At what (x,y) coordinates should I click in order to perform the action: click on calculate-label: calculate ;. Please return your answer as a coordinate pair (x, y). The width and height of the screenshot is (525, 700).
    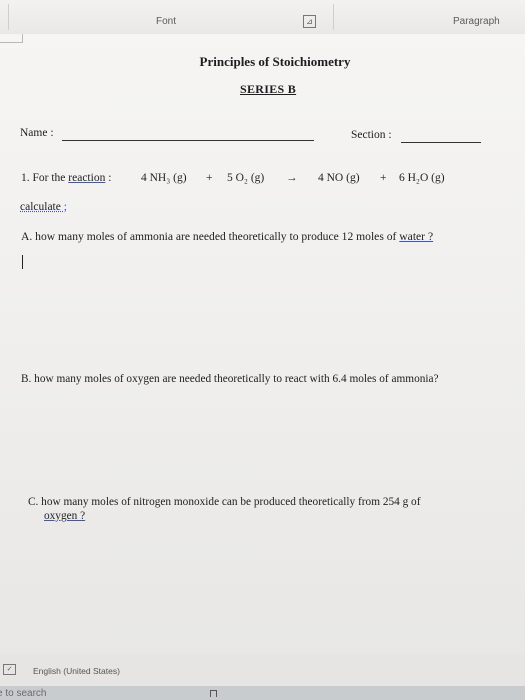
    Looking at the image, I should click on (43, 207).